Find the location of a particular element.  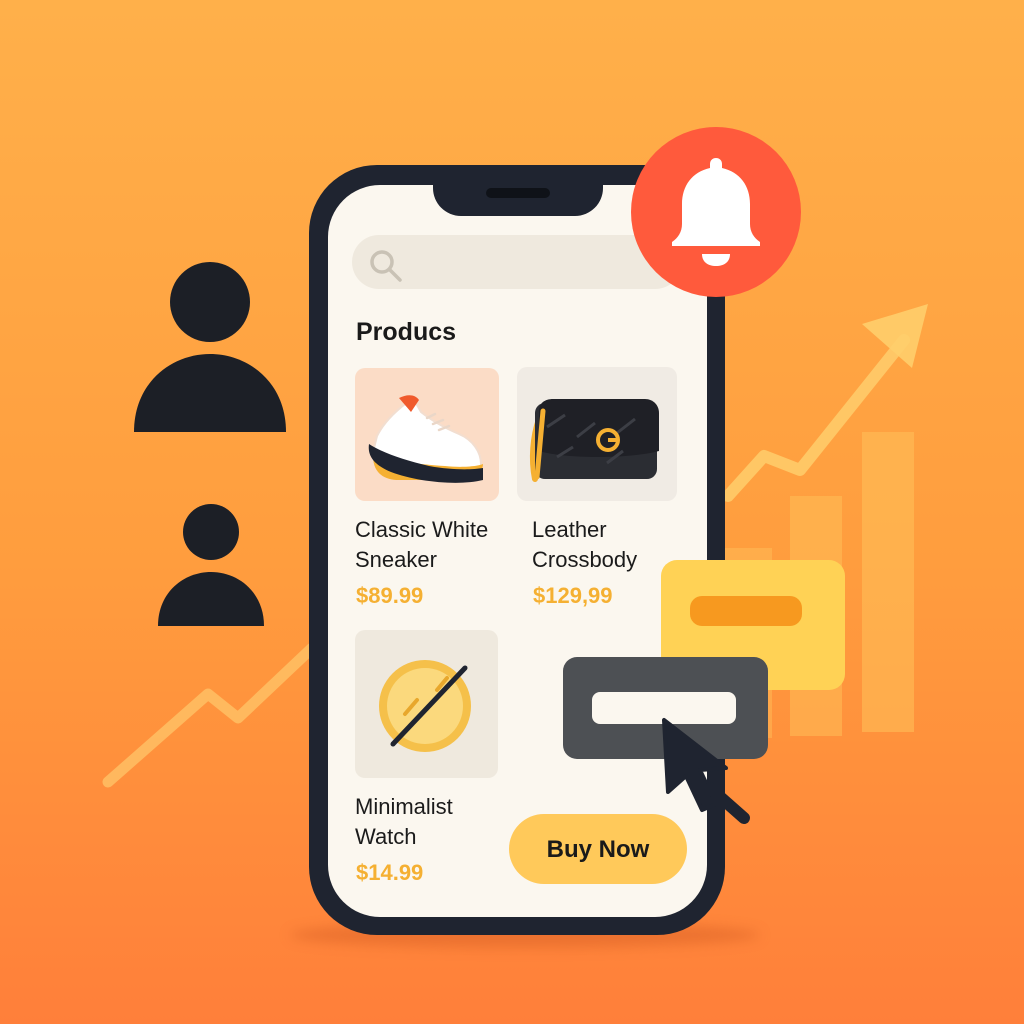

product-name: Minimalist Watch is located at coordinates (440, 822).